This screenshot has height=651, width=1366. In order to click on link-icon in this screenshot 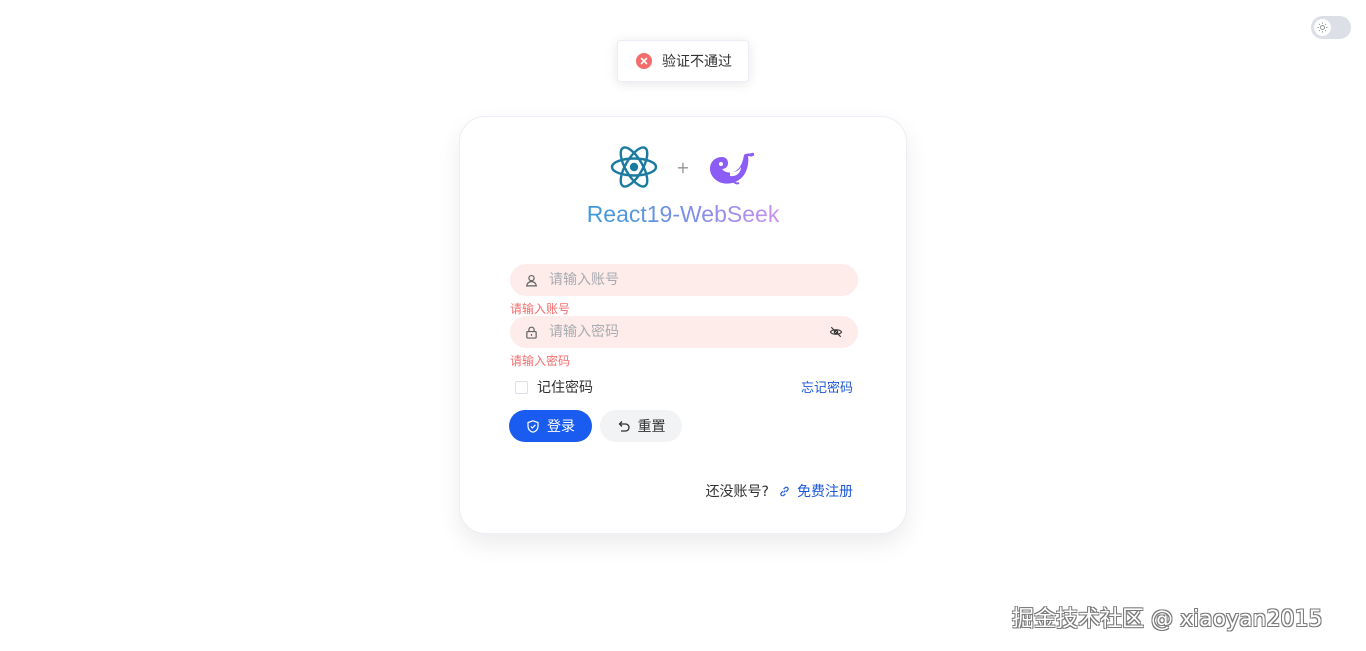, I will do `click(785, 491)`.